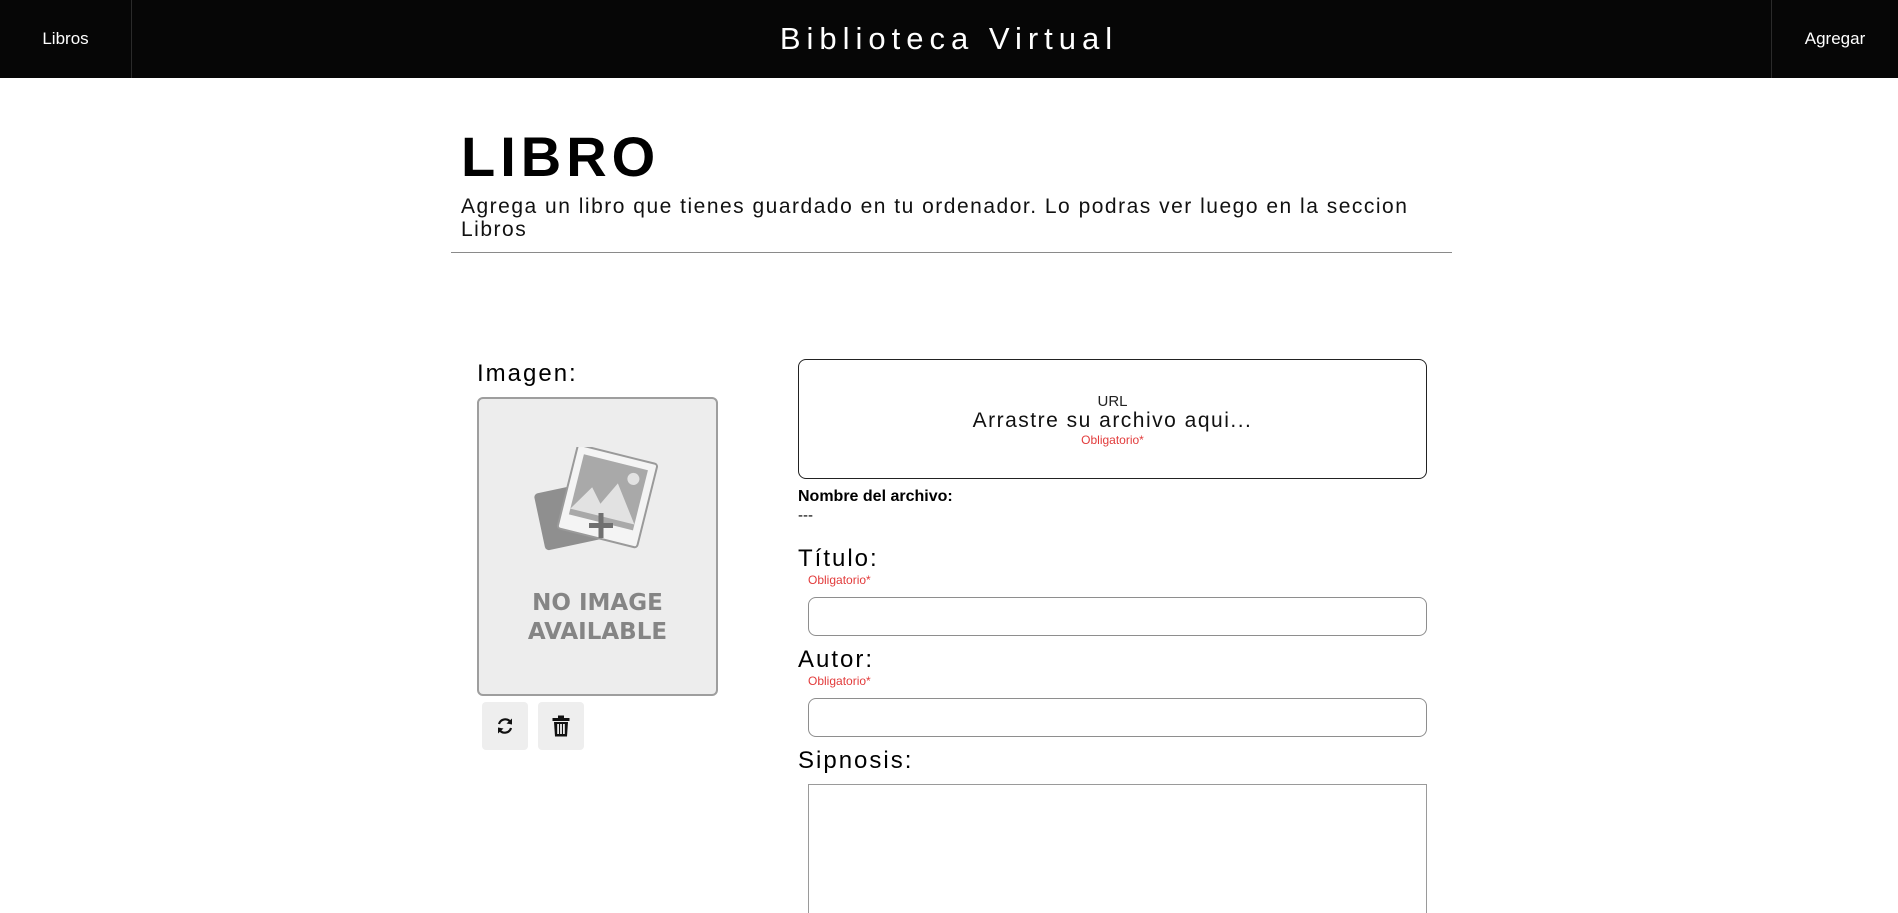 This screenshot has height=913, width=1898. I want to click on filename-value: ---, so click(805, 515).